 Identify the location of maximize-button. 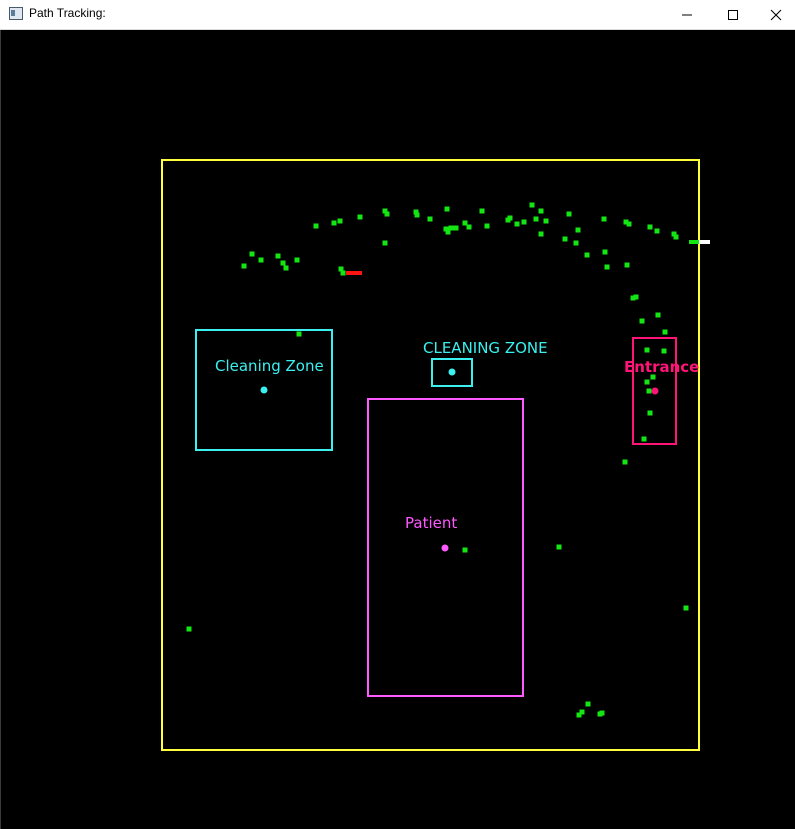
(733, 14).